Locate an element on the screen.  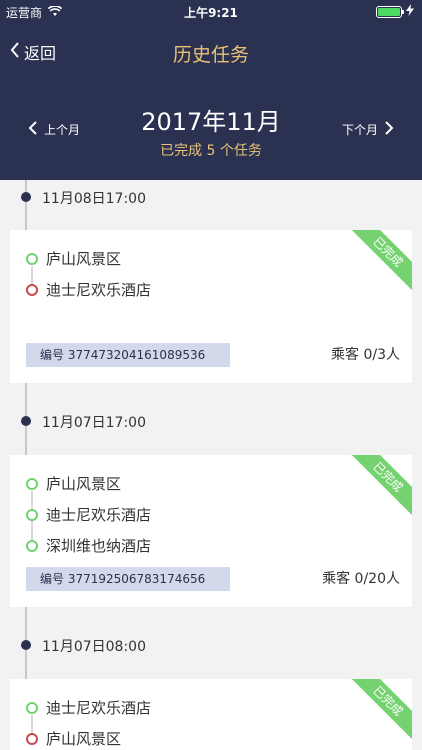
order-number: 编号 377192506783174656 is located at coordinates (128, 579).